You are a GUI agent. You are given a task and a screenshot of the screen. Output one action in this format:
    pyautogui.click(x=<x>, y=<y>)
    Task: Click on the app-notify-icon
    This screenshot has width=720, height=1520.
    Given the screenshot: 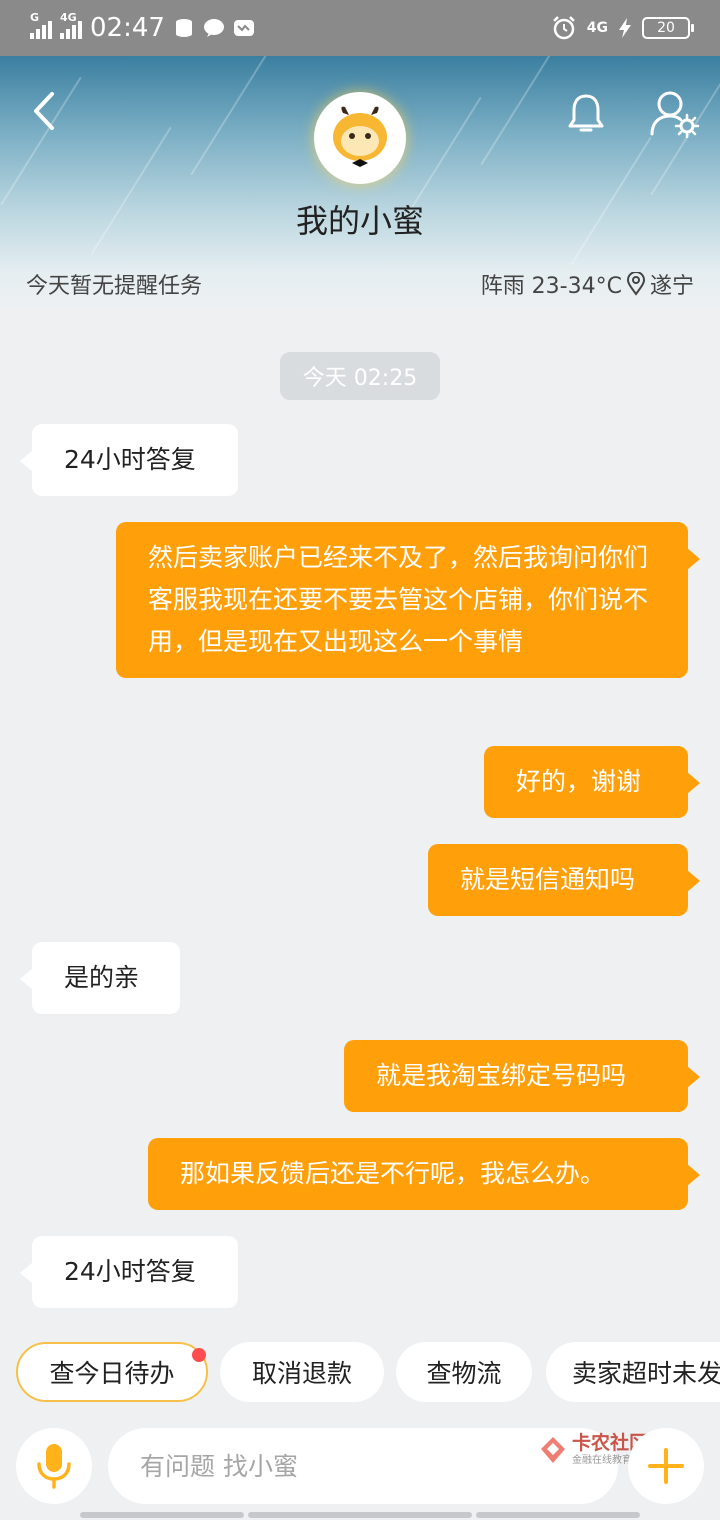 What is the action you would take?
    pyautogui.click(x=243, y=28)
    